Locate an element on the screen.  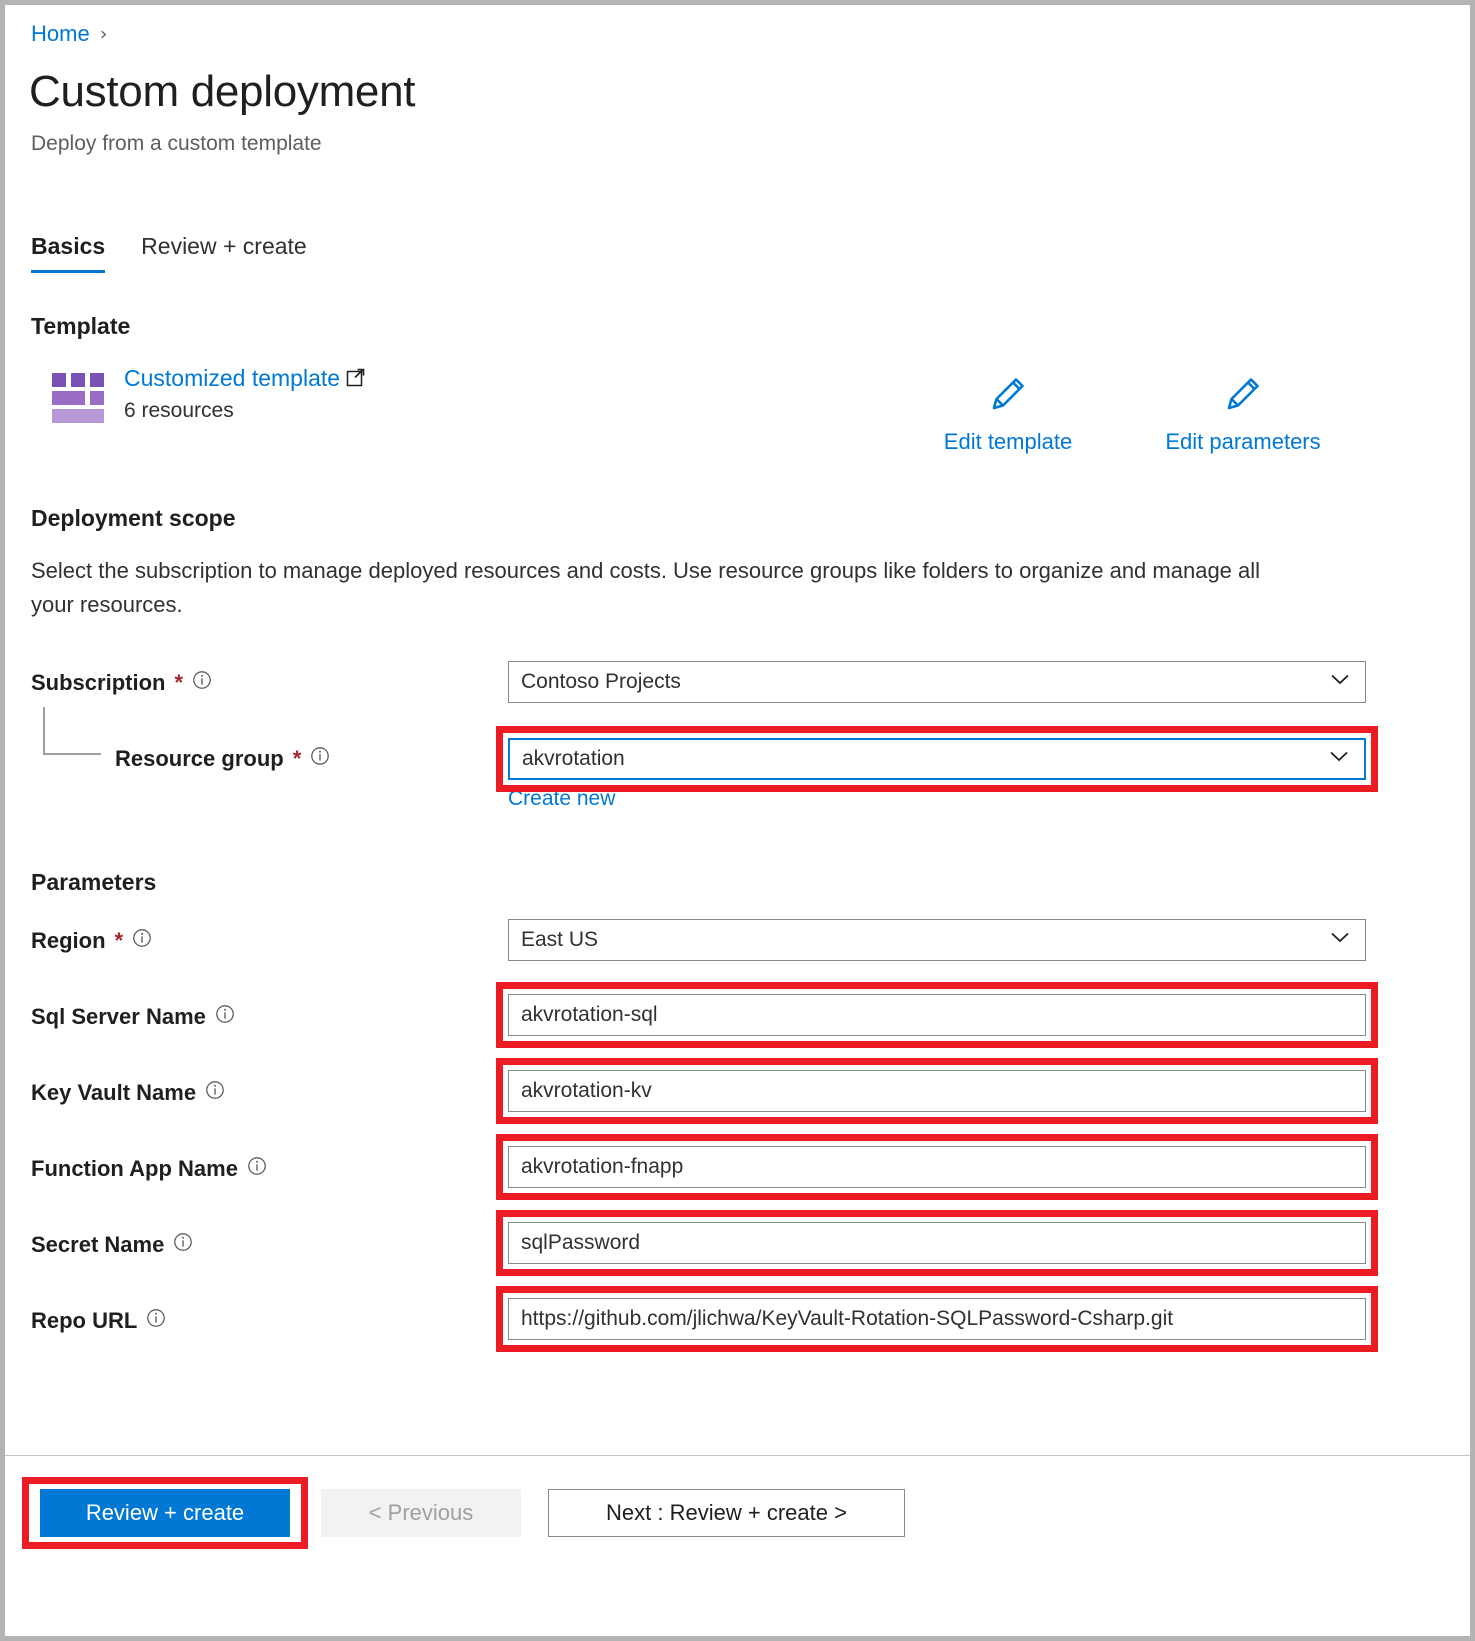
review-create-button: Review + create is located at coordinates (165, 1513).